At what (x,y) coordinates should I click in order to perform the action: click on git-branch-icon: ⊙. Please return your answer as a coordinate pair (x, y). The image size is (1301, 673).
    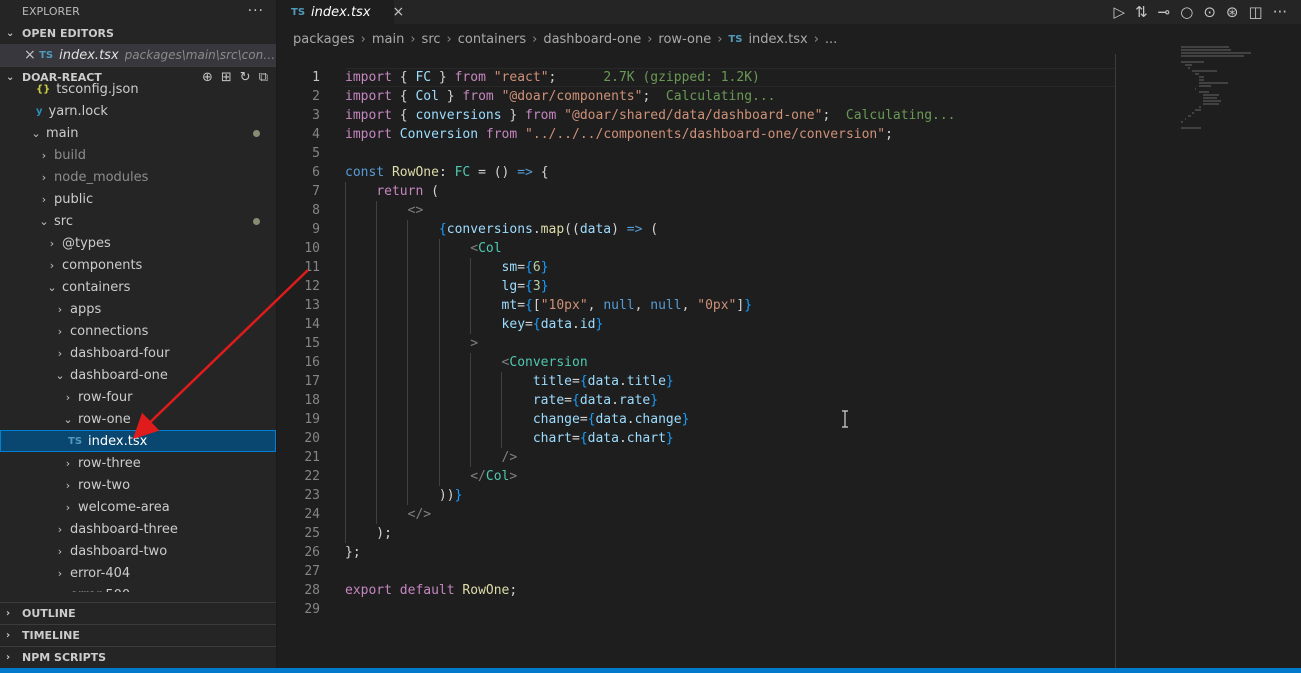
    Looking at the image, I should click on (1209, 12).